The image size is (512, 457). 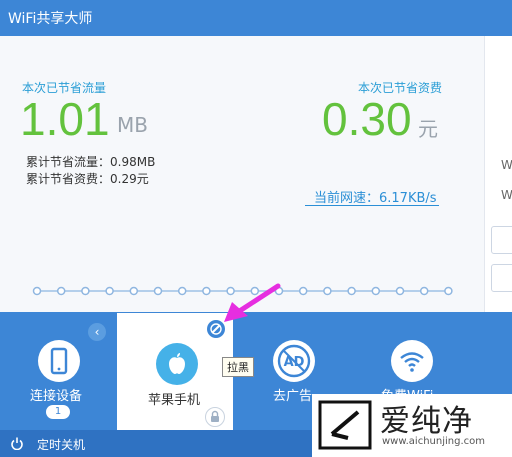 What do you see at coordinates (215, 417) in the screenshot?
I see `lock-icon` at bounding box center [215, 417].